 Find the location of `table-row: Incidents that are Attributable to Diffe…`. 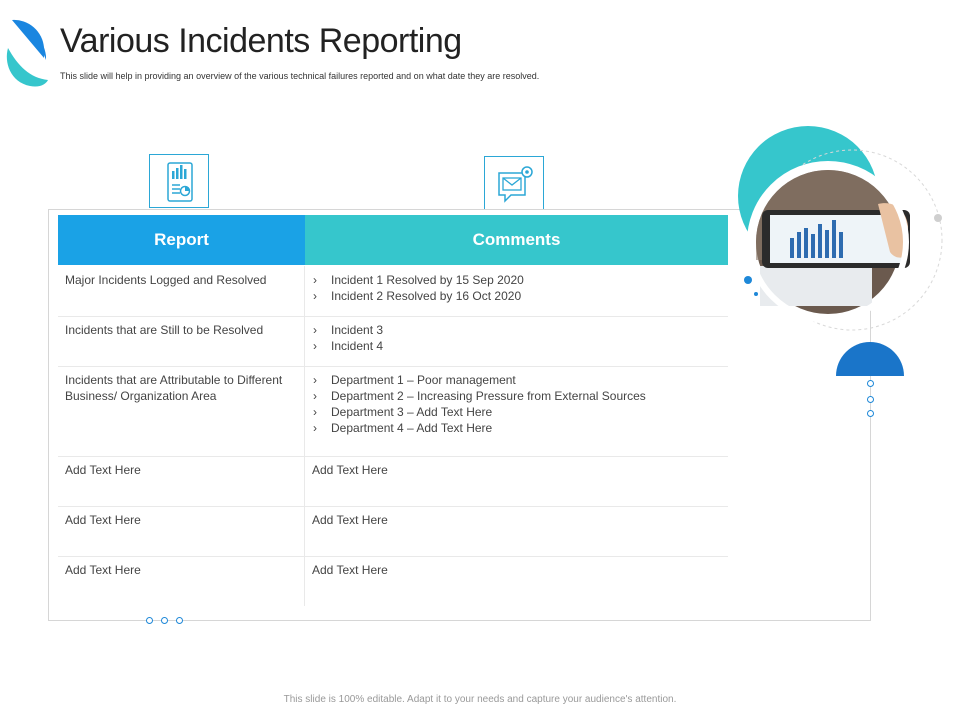

table-row: Incidents that are Attributable to Diffe… is located at coordinates (393, 411).